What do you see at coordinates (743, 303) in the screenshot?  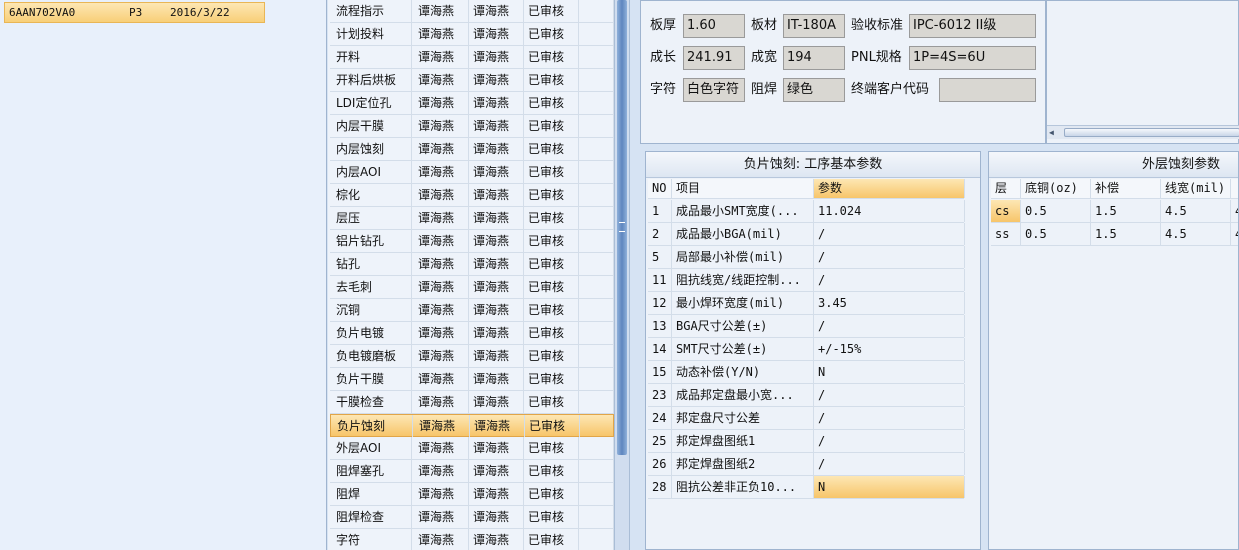 I see `row-item-cell: 最小焊环宽度(mil)` at bounding box center [743, 303].